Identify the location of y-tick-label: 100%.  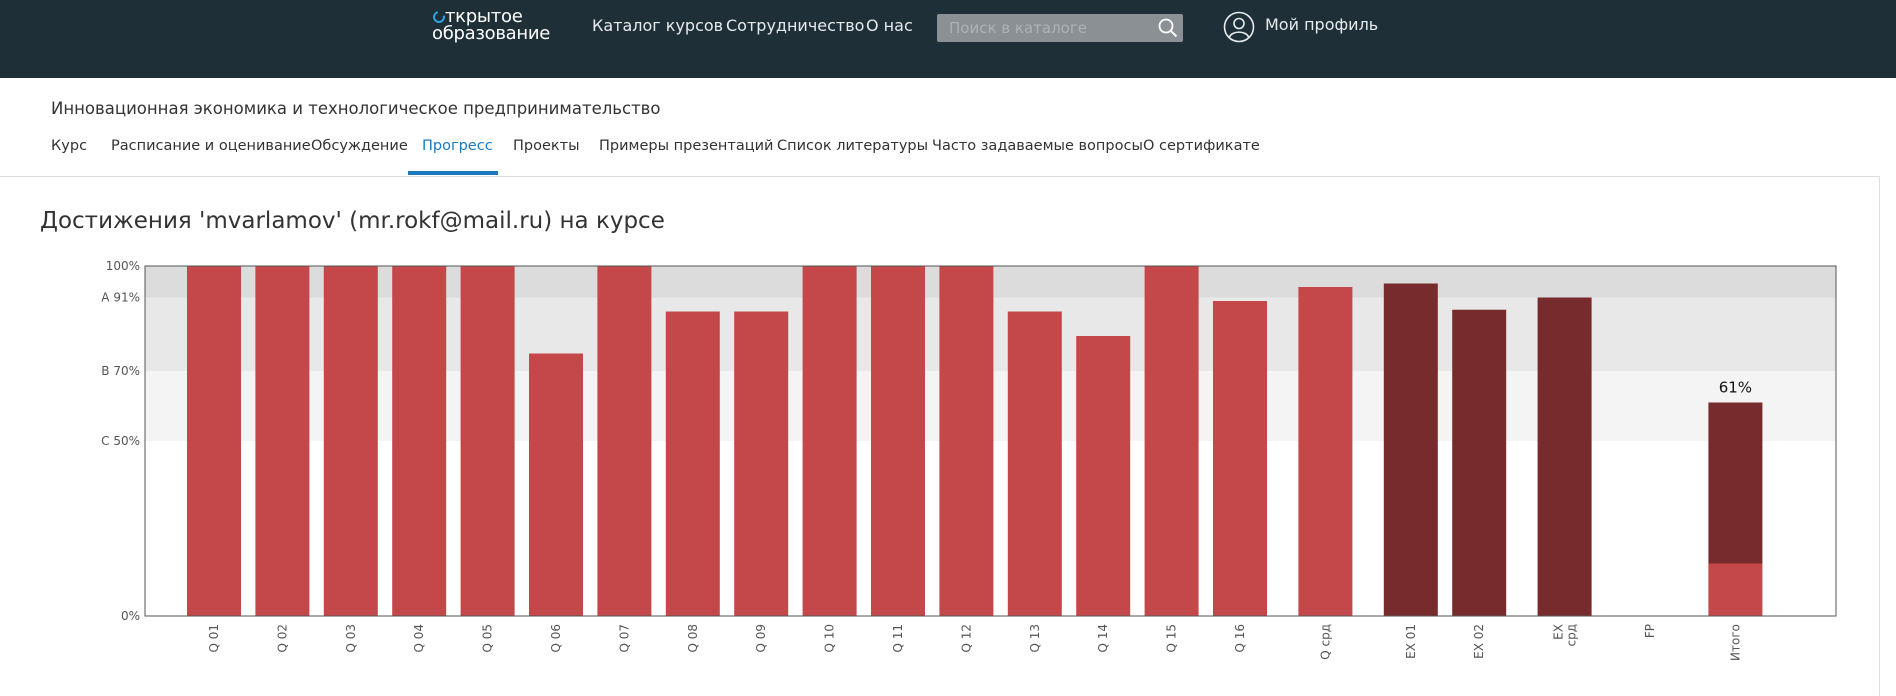
(123, 266).